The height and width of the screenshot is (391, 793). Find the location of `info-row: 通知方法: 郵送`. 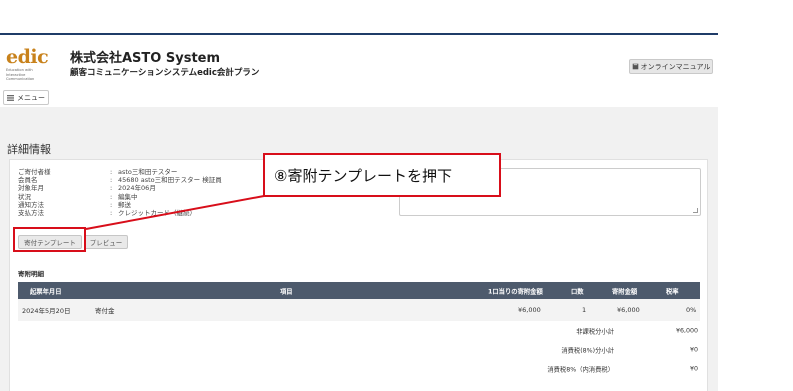

info-row: 通知方法: 郵送 is located at coordinates (120, 205).